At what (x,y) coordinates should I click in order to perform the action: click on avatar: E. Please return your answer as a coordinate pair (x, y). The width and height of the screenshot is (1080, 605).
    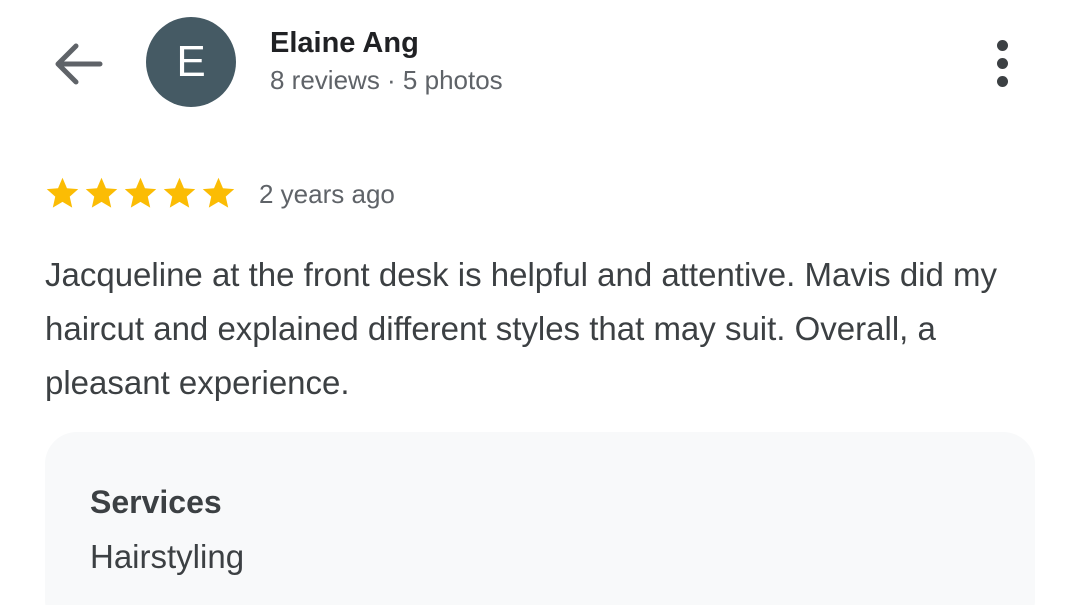
    Looking at the image, I should click on (191, 62).